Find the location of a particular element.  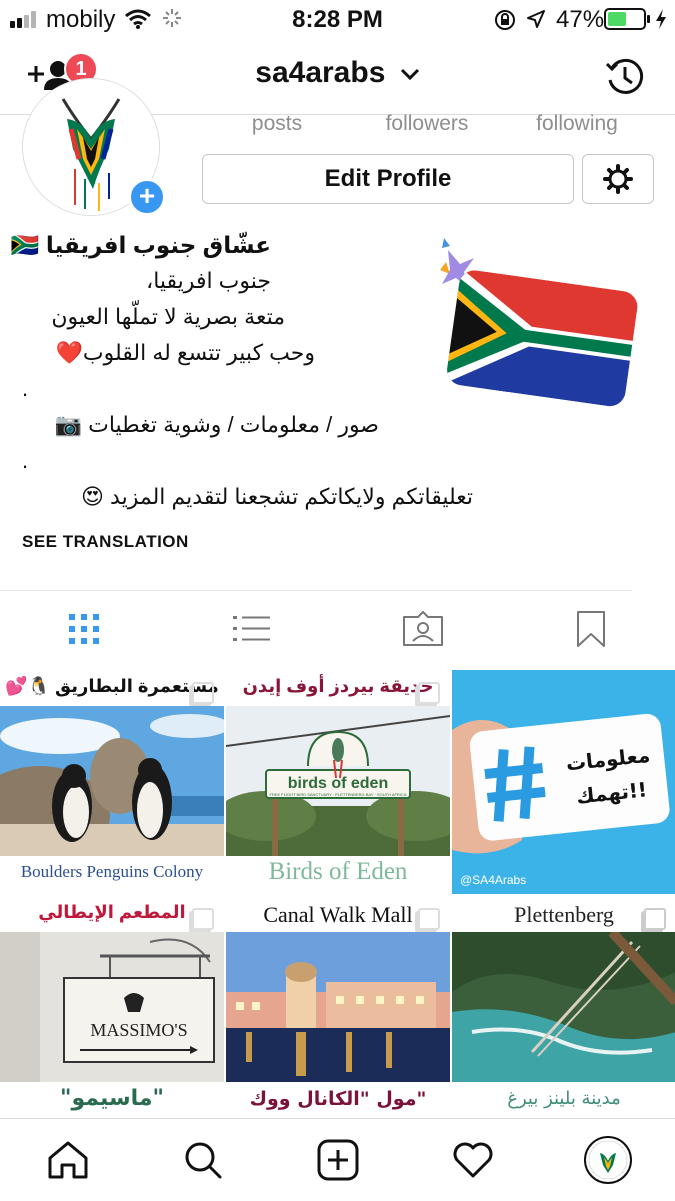

post-caption: "ماسيمو" is located at coordinates (112, 1098).